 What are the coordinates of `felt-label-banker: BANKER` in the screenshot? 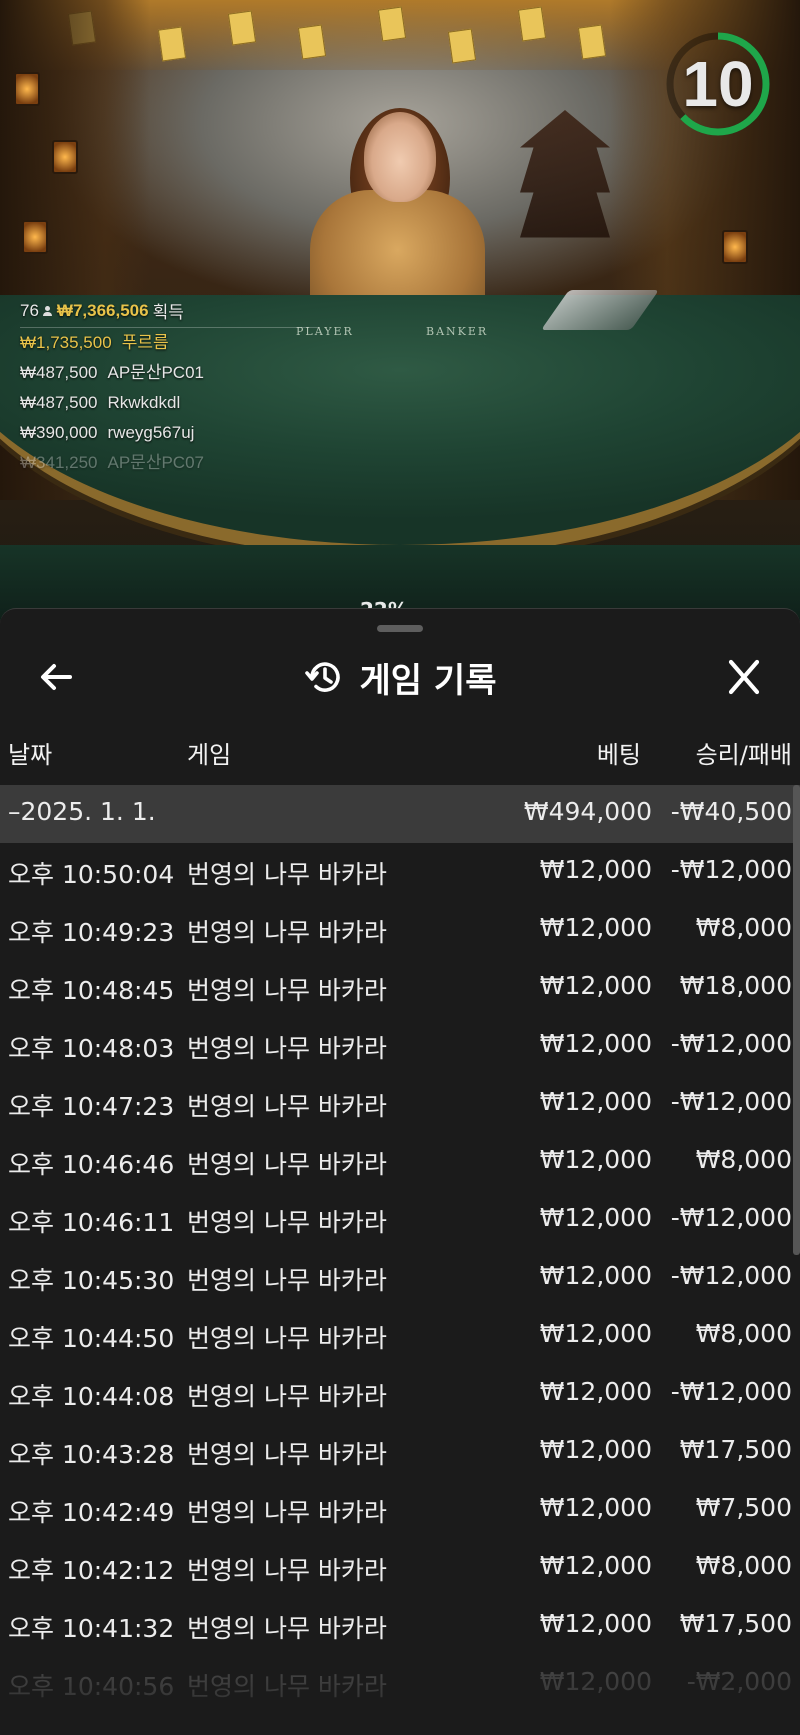 It's located at (457, 331).